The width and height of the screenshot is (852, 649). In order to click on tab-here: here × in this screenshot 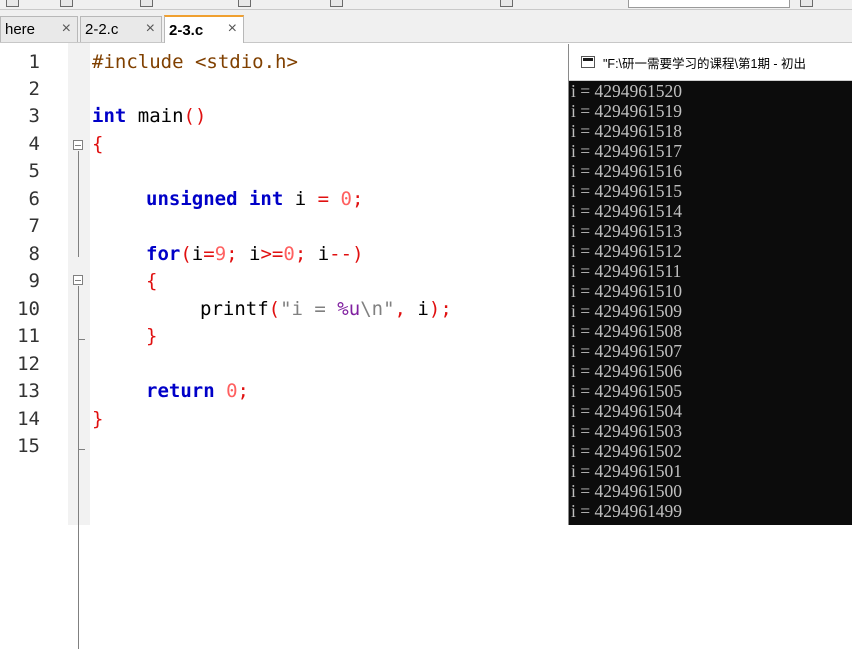, I will do `click(39, 29)`.